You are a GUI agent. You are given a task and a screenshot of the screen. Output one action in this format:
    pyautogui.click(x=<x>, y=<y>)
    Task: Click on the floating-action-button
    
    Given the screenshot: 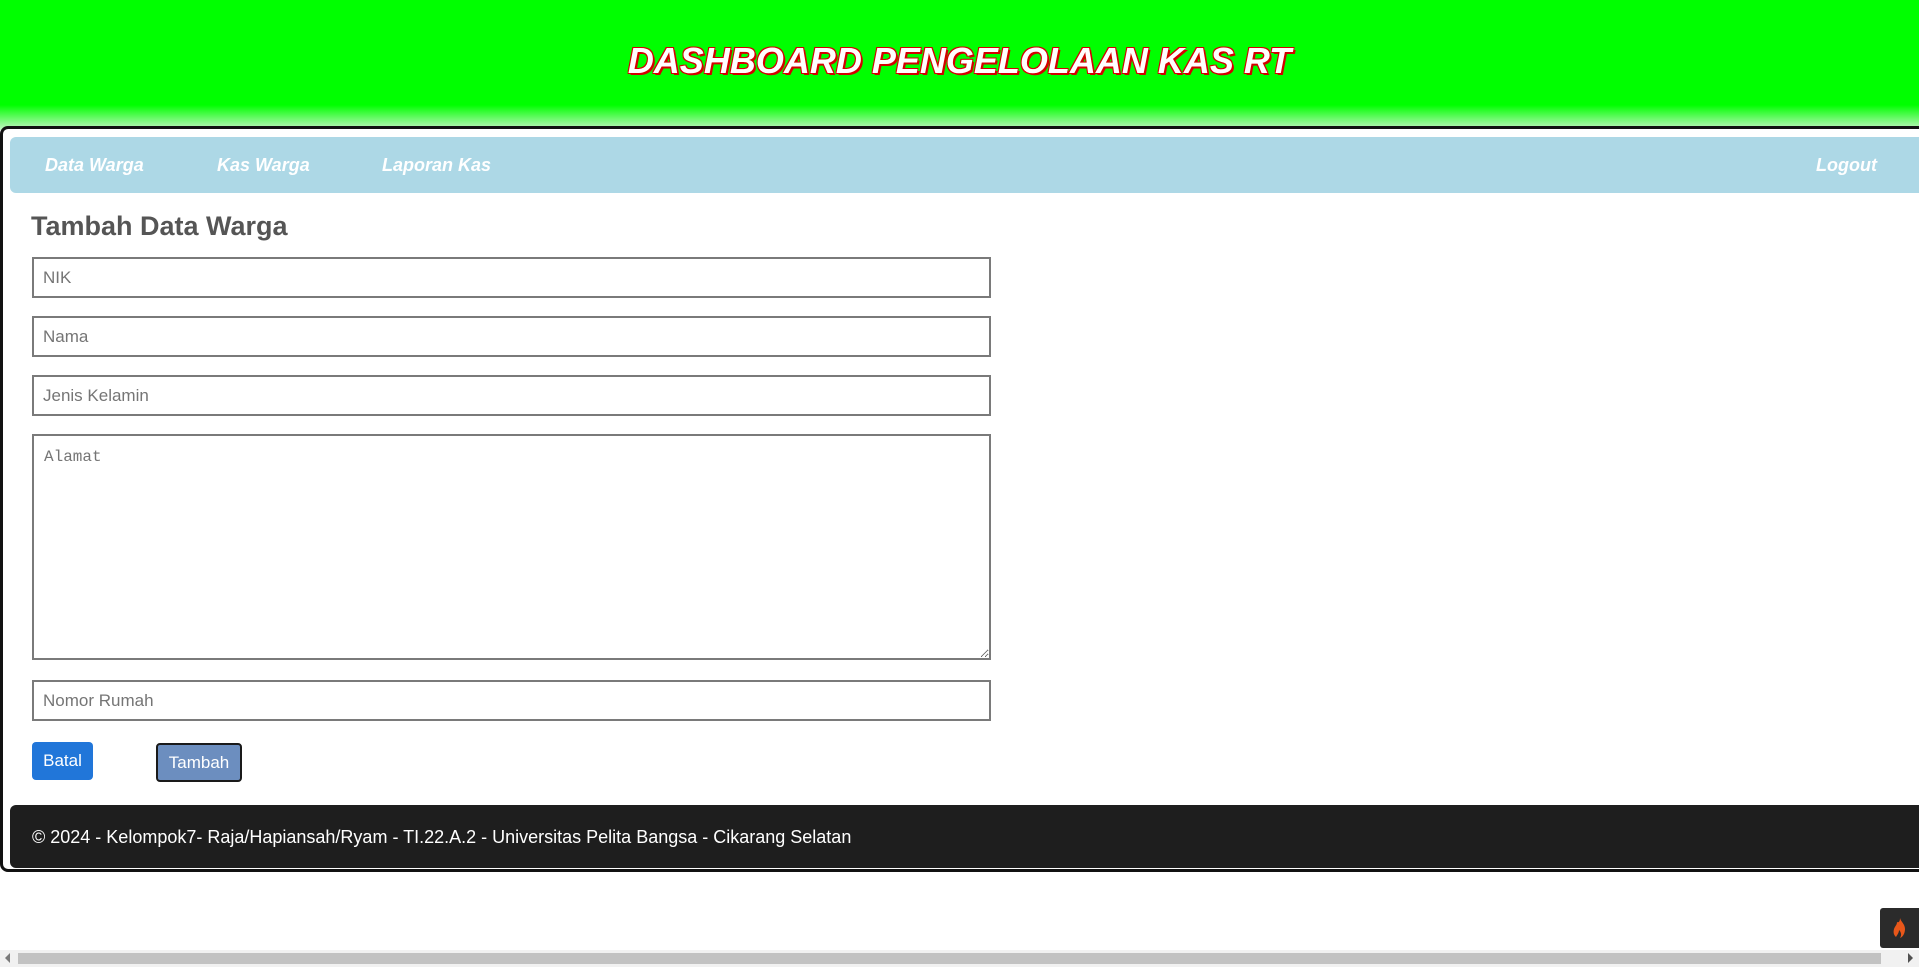 What is the action you would take?
    pyautogui.click(x=1899, y=928)
    